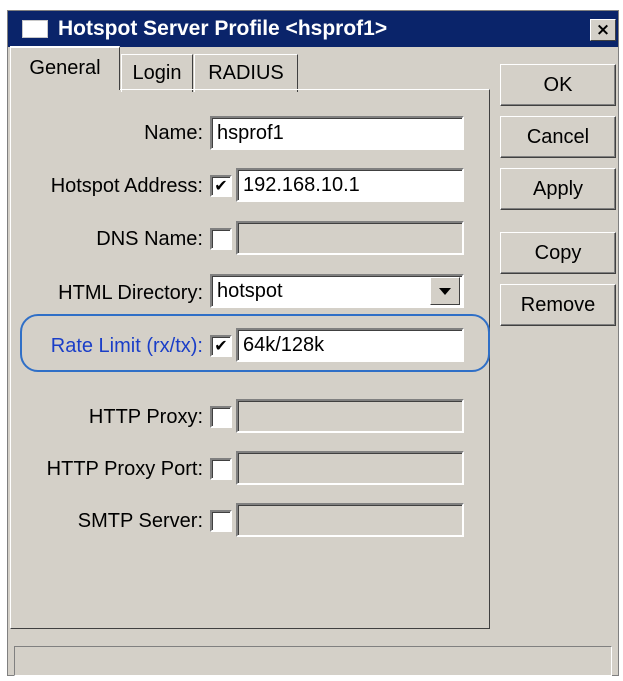  Describe the element at coordinates (223, 28) in the screenshot. I see `window-title: Hotspot Server Profile <hsprof1>` at that location.